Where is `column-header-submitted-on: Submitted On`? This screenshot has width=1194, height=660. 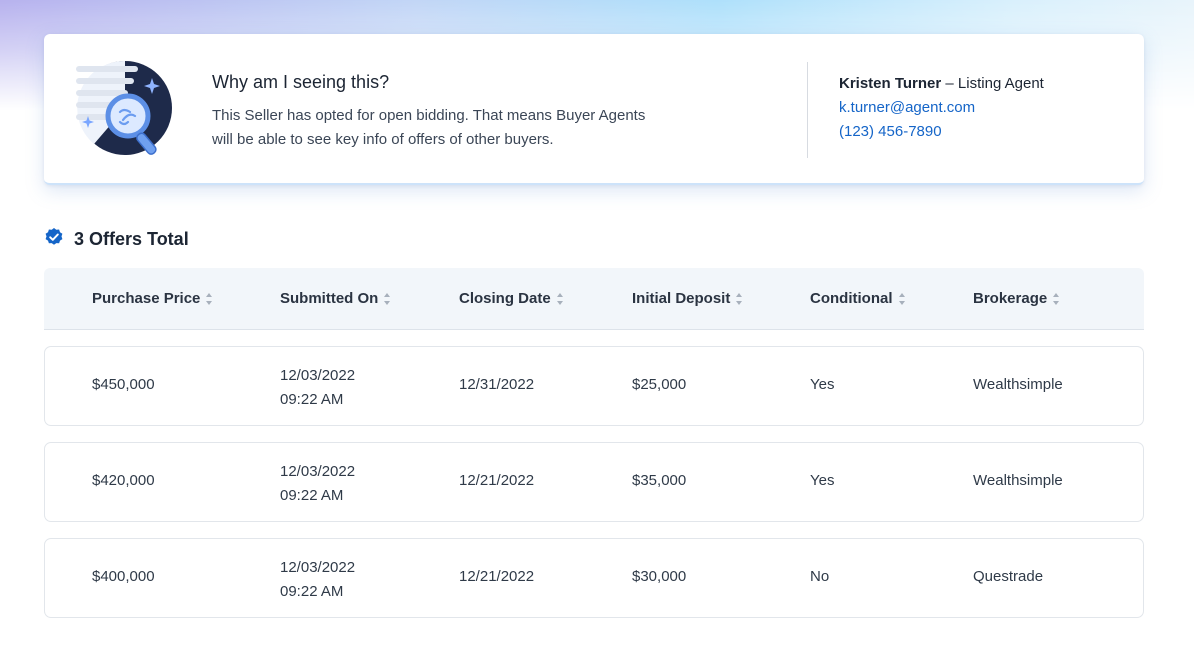
column-header-submitted-on: Submitted On is located at coordinates (335, 298).